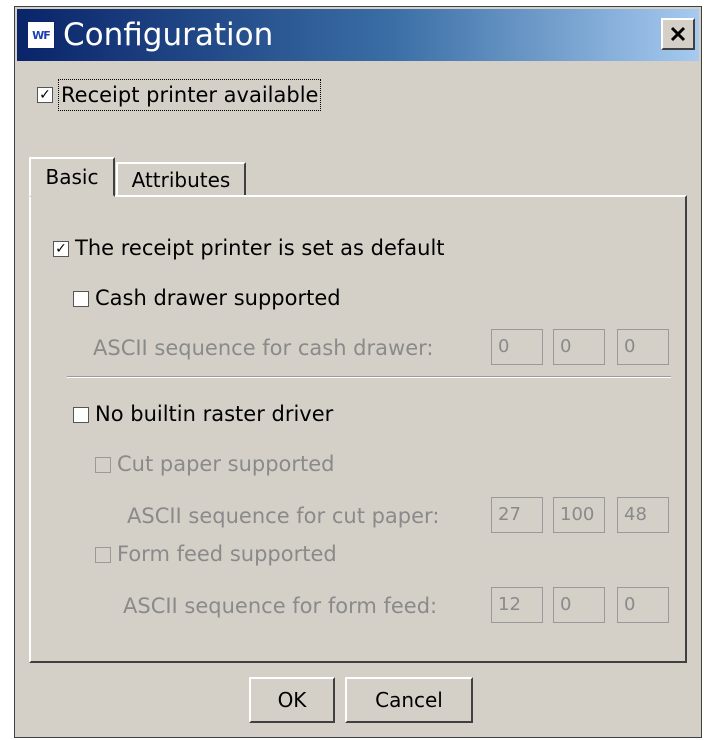  I want to click on app-icon: WF, so click(41, 35).